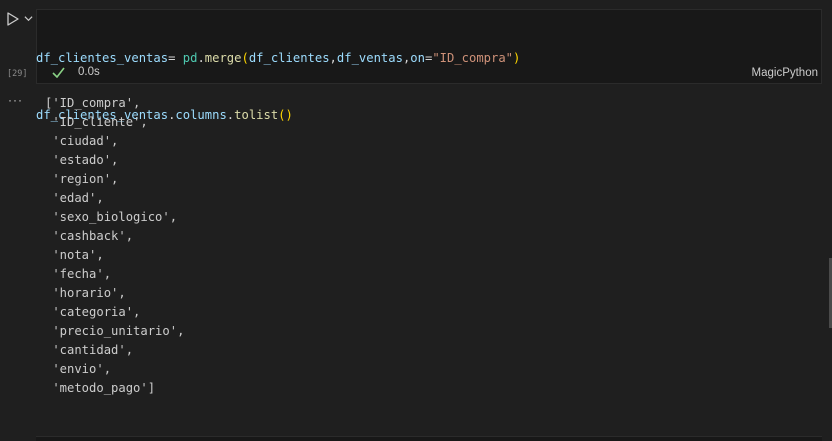 The height and width of the screenshot is (441, 832). I want to click on output-line: 'sexo_biologico',, so click(111, 217).